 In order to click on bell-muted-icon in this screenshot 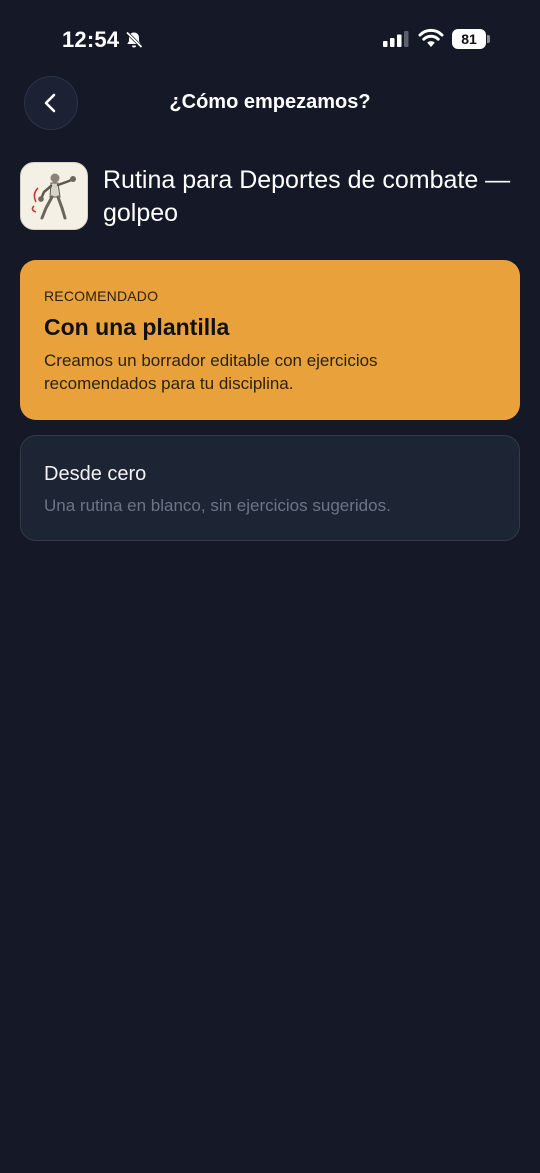, I will do `click(134, 40)`.